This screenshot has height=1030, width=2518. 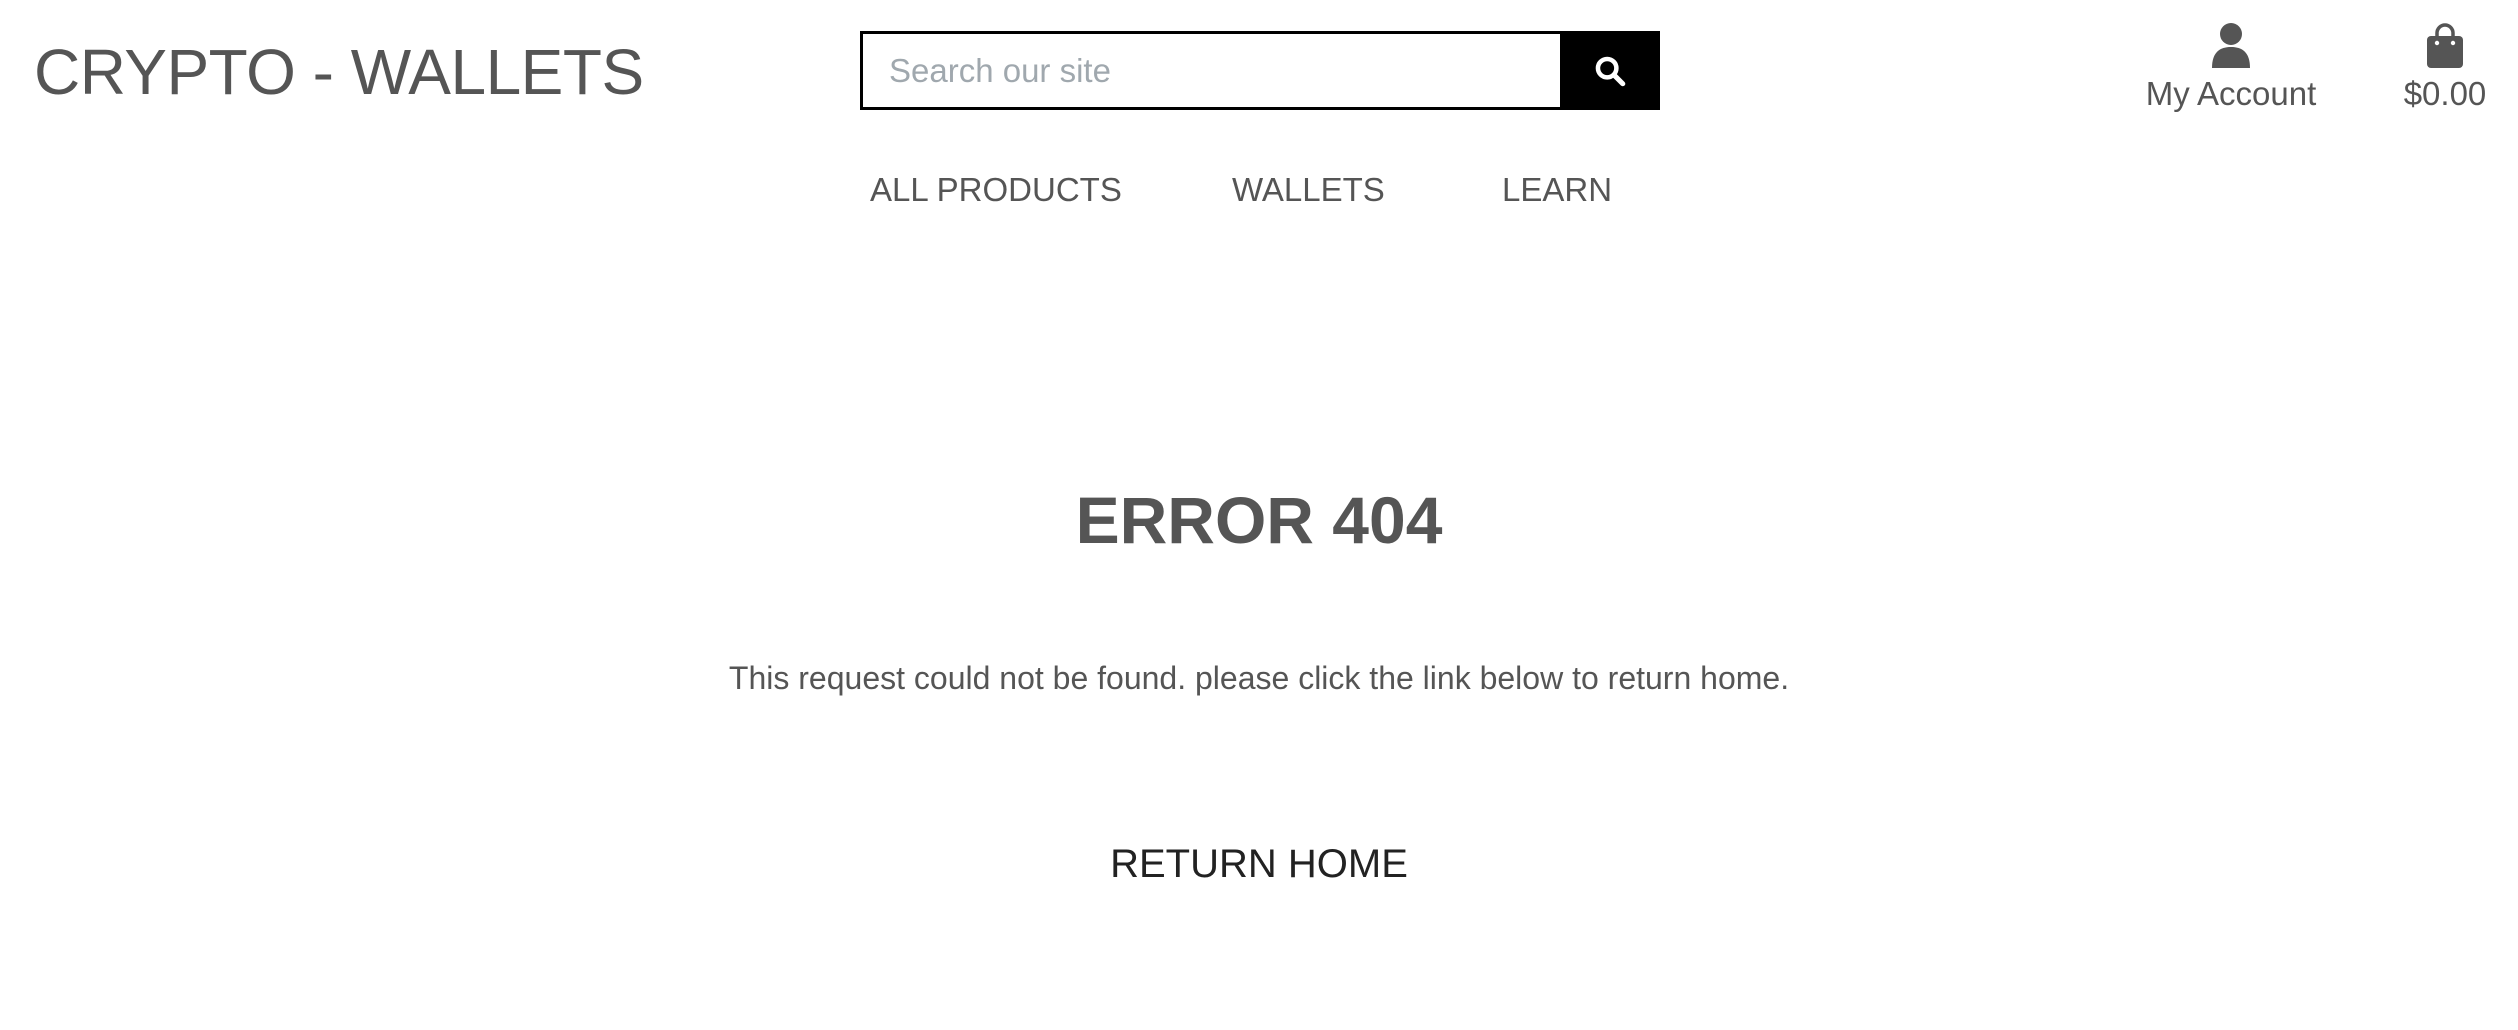 What do you see at coordinates (2231, 93) in the screenshot?
I see `my-account-label: My Account` at bounding box center [2231, 93].